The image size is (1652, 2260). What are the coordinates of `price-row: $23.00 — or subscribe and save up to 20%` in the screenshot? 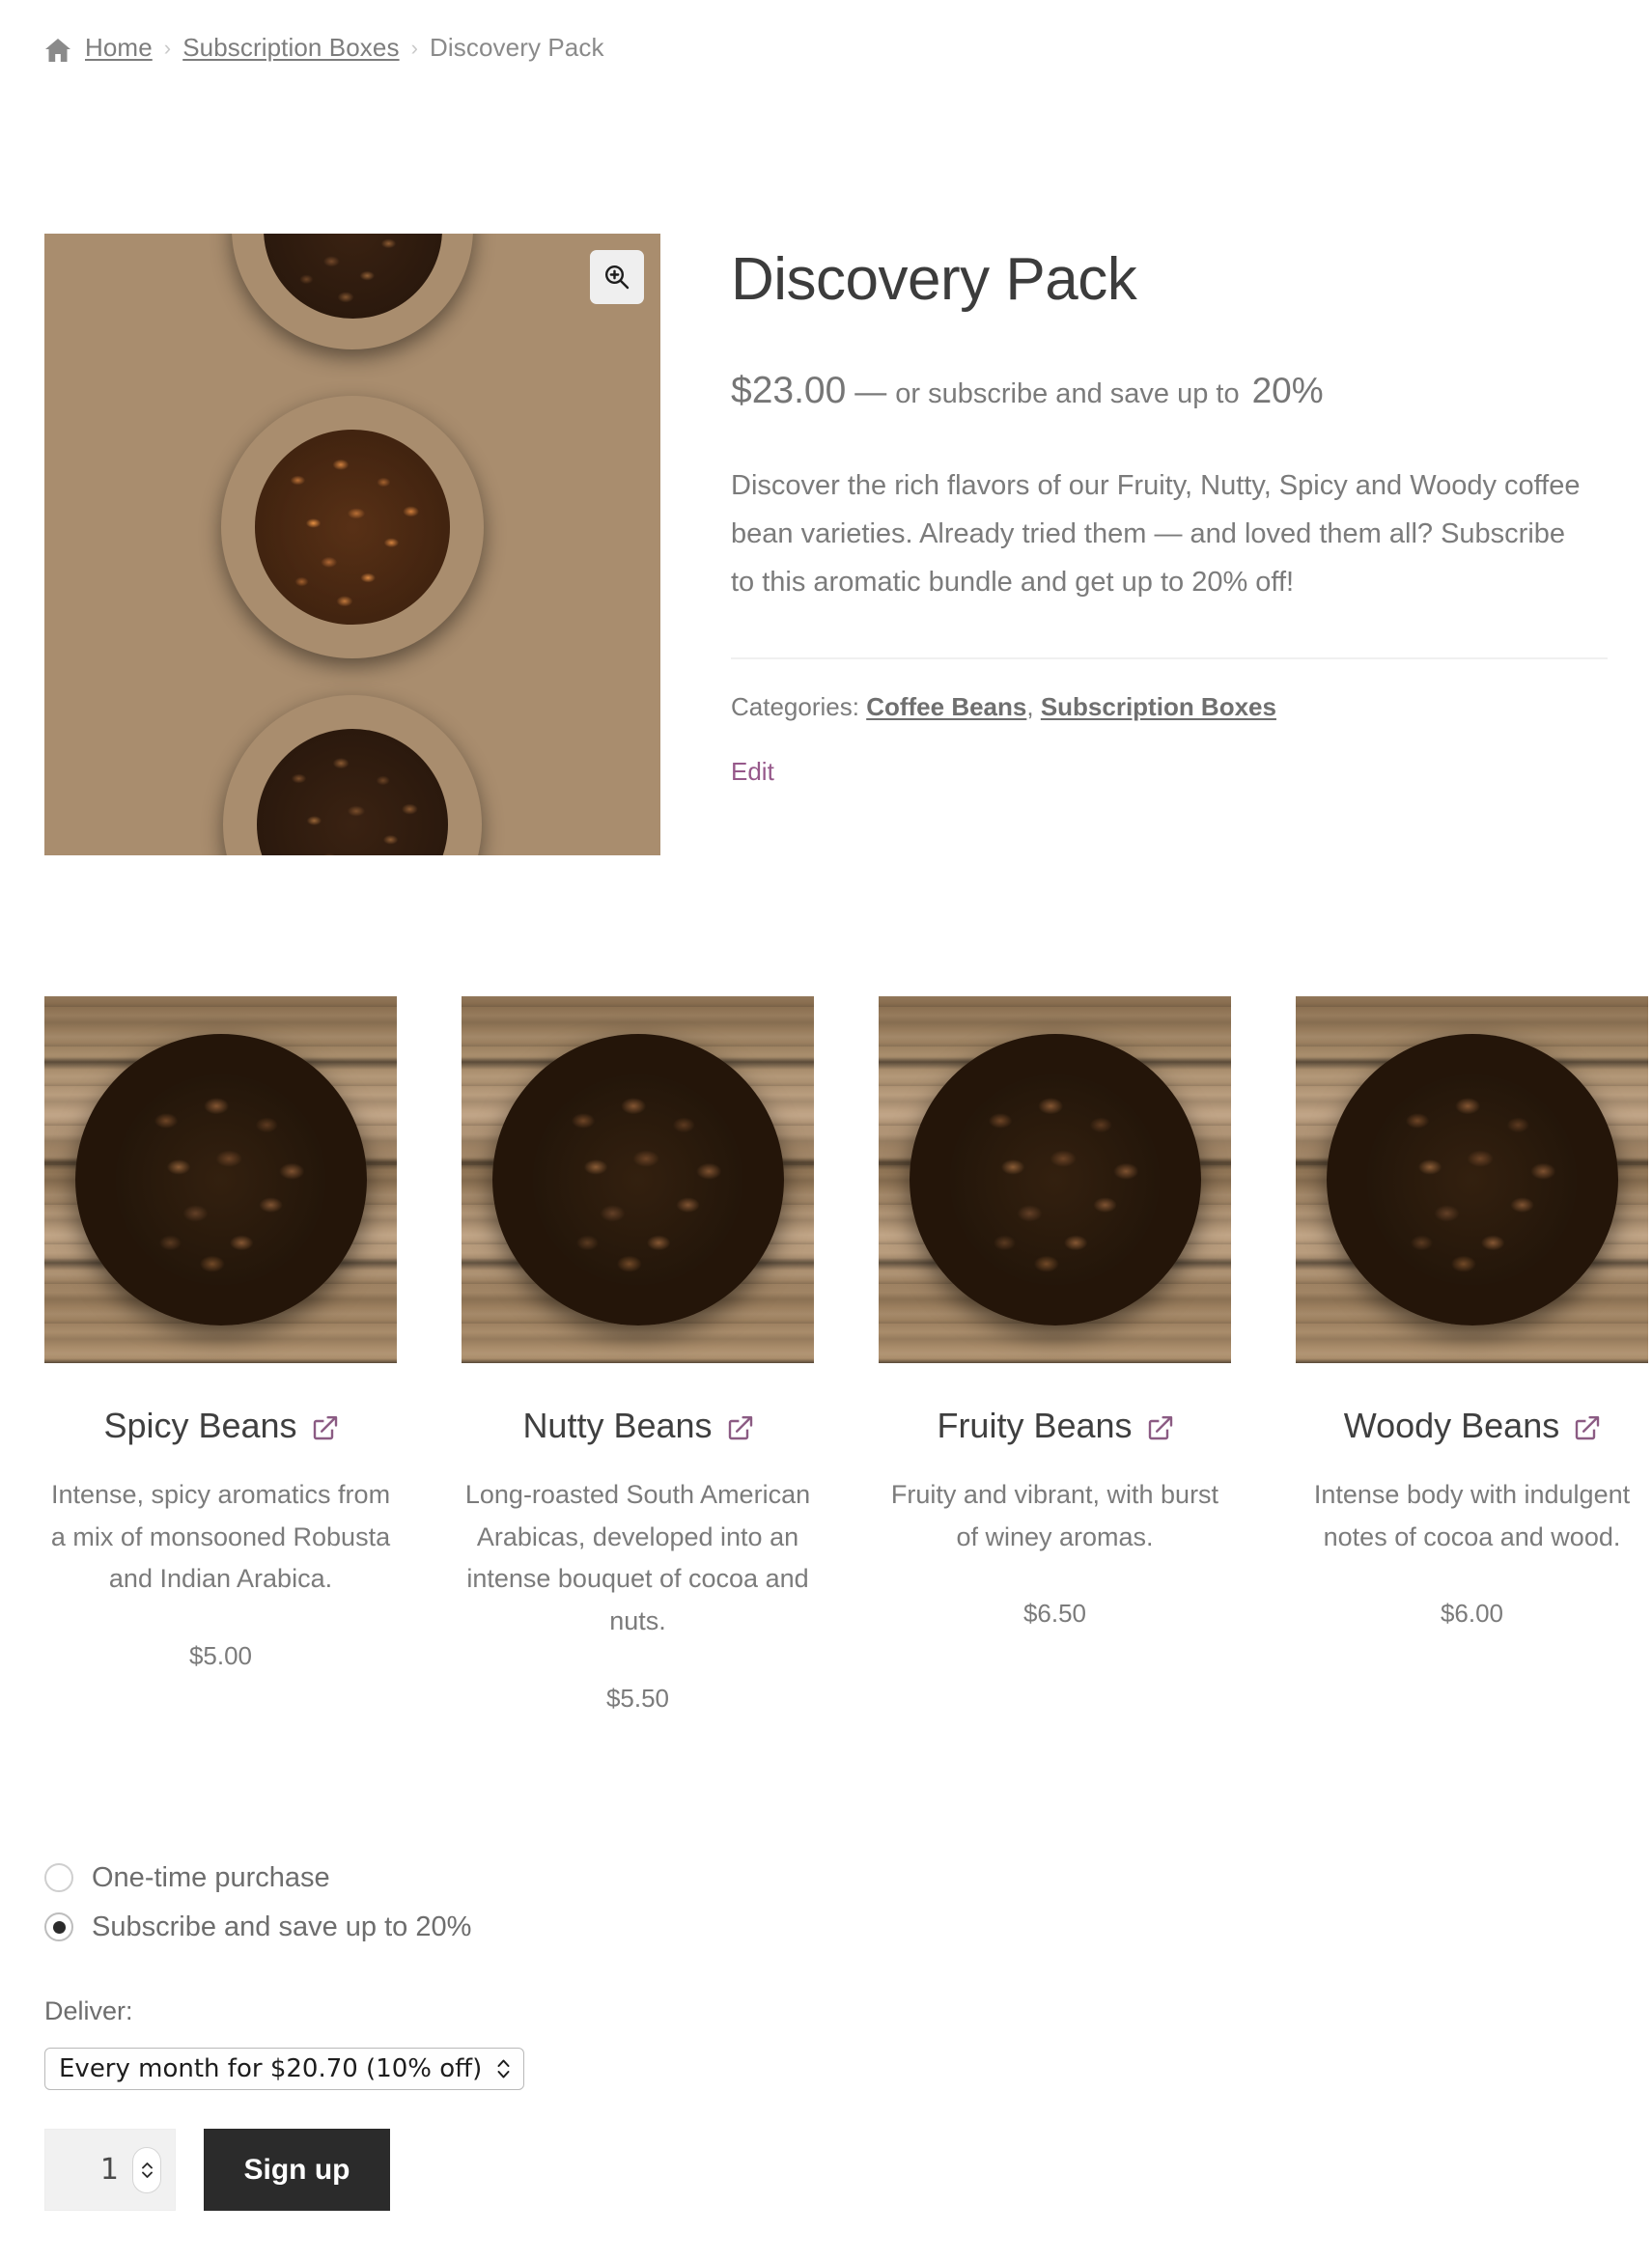 It's located at (1170, 391).